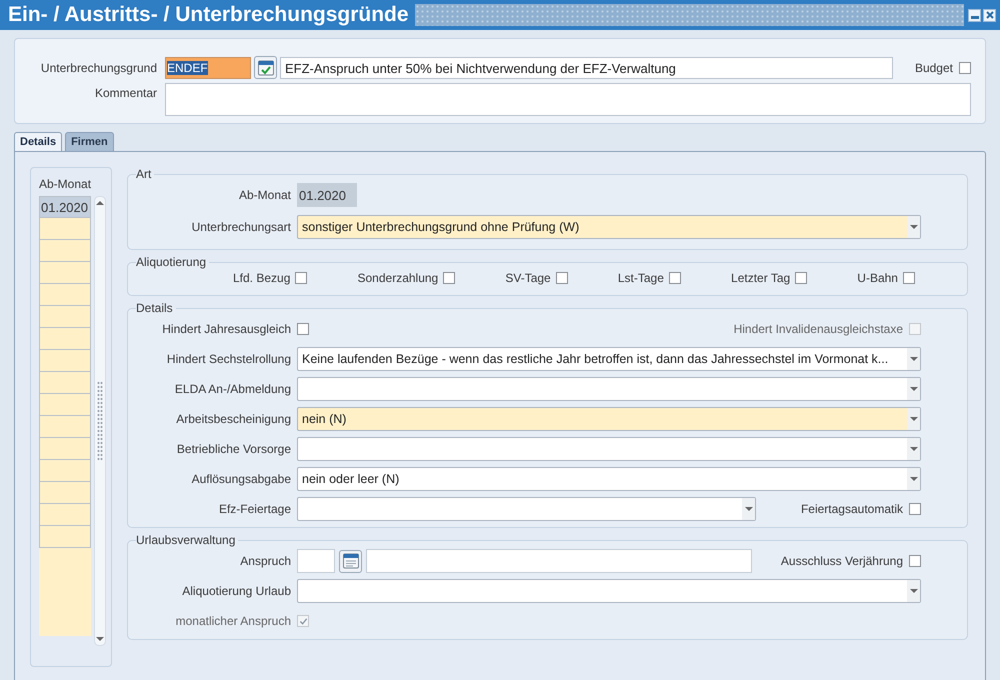 Image resolution: width=1000 pixels, height=680 pixels. I want to click on field-label: Unterbrechungsgrund, so click(98, 67).